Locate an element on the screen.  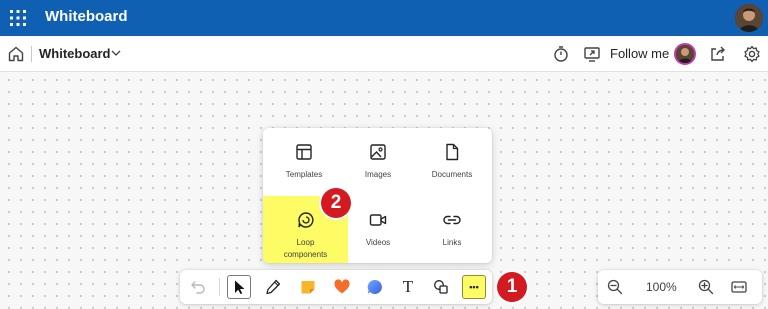
more-icon: ••• is located at coordinates (474, 287).